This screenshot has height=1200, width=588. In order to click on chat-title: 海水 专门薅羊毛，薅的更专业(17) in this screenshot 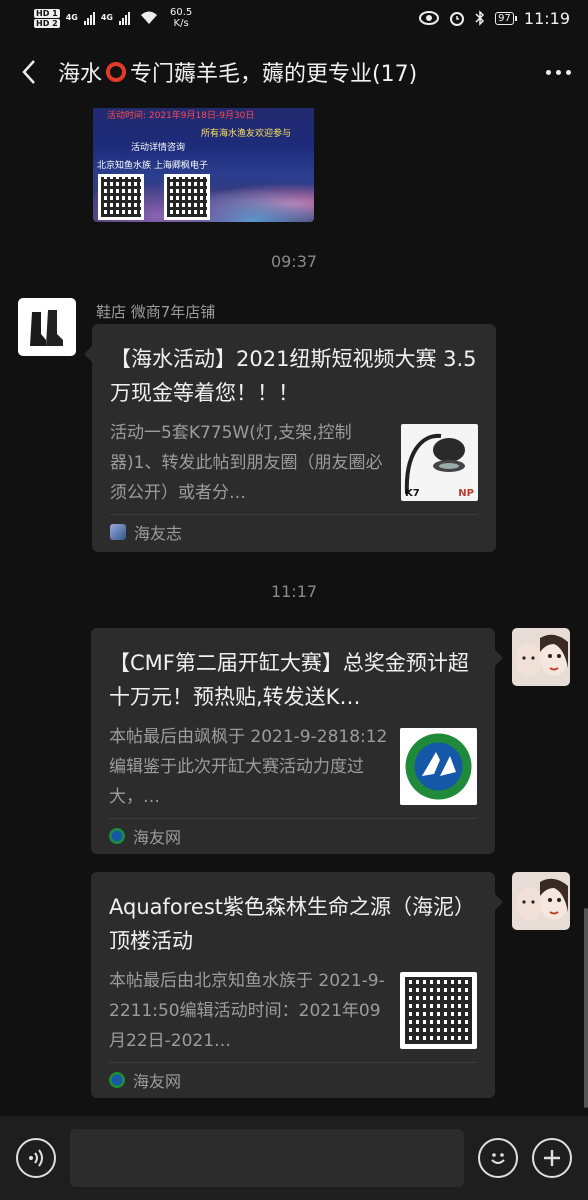, I will do `click(293, 72)`.